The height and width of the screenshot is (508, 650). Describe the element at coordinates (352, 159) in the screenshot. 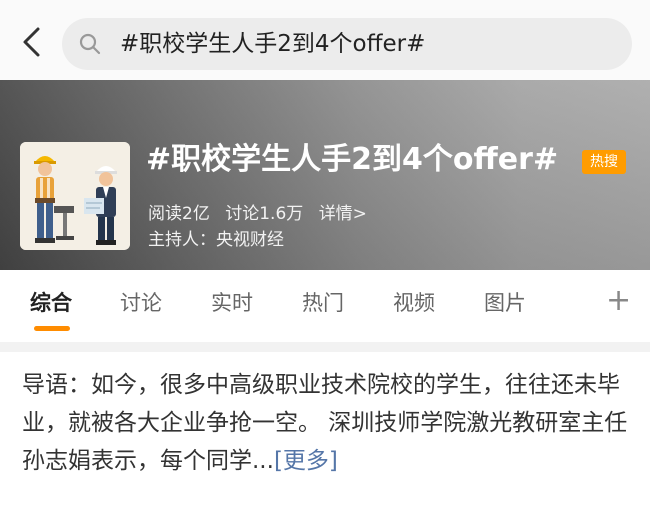

I see `topic-title: #职校学生人手2到4个offer#` at that location.